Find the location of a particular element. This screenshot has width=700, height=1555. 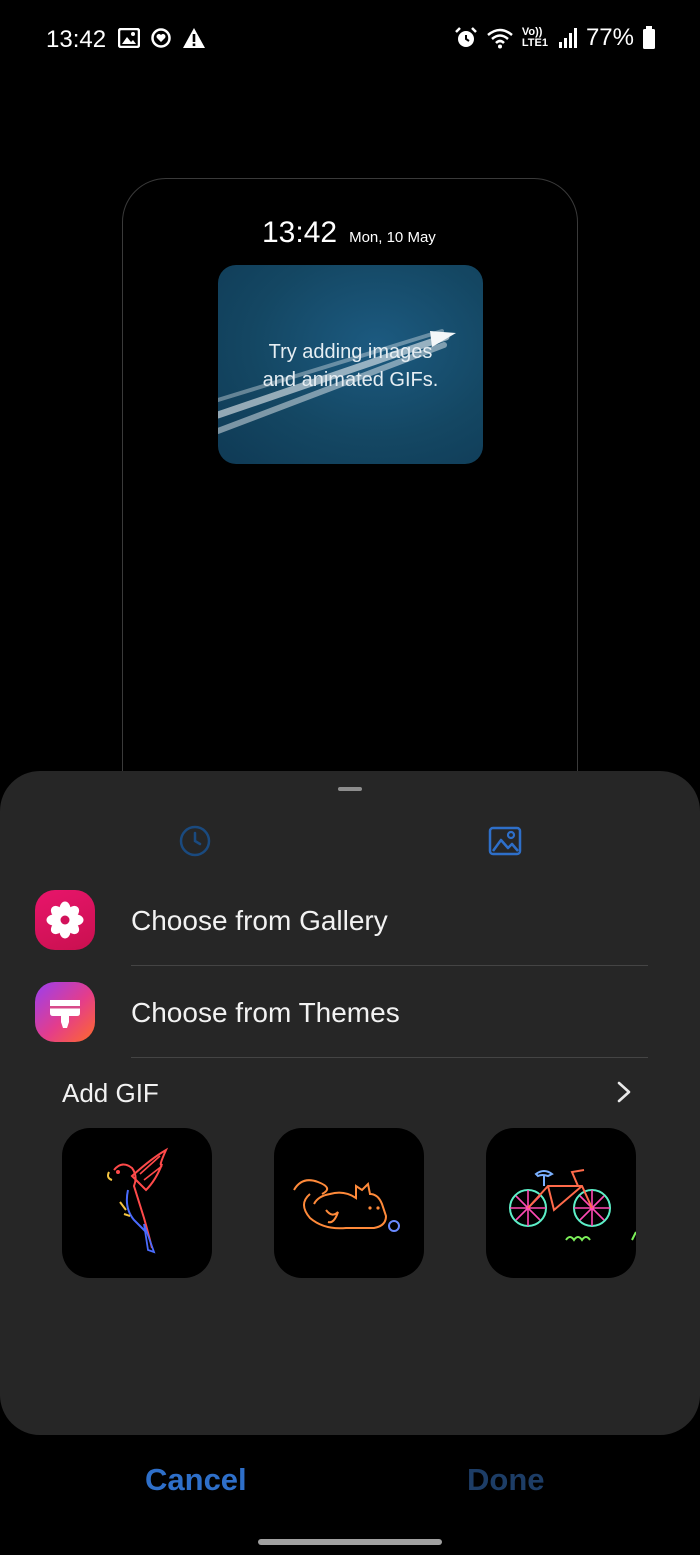

signal-icon is located at coordinates (567, 38).